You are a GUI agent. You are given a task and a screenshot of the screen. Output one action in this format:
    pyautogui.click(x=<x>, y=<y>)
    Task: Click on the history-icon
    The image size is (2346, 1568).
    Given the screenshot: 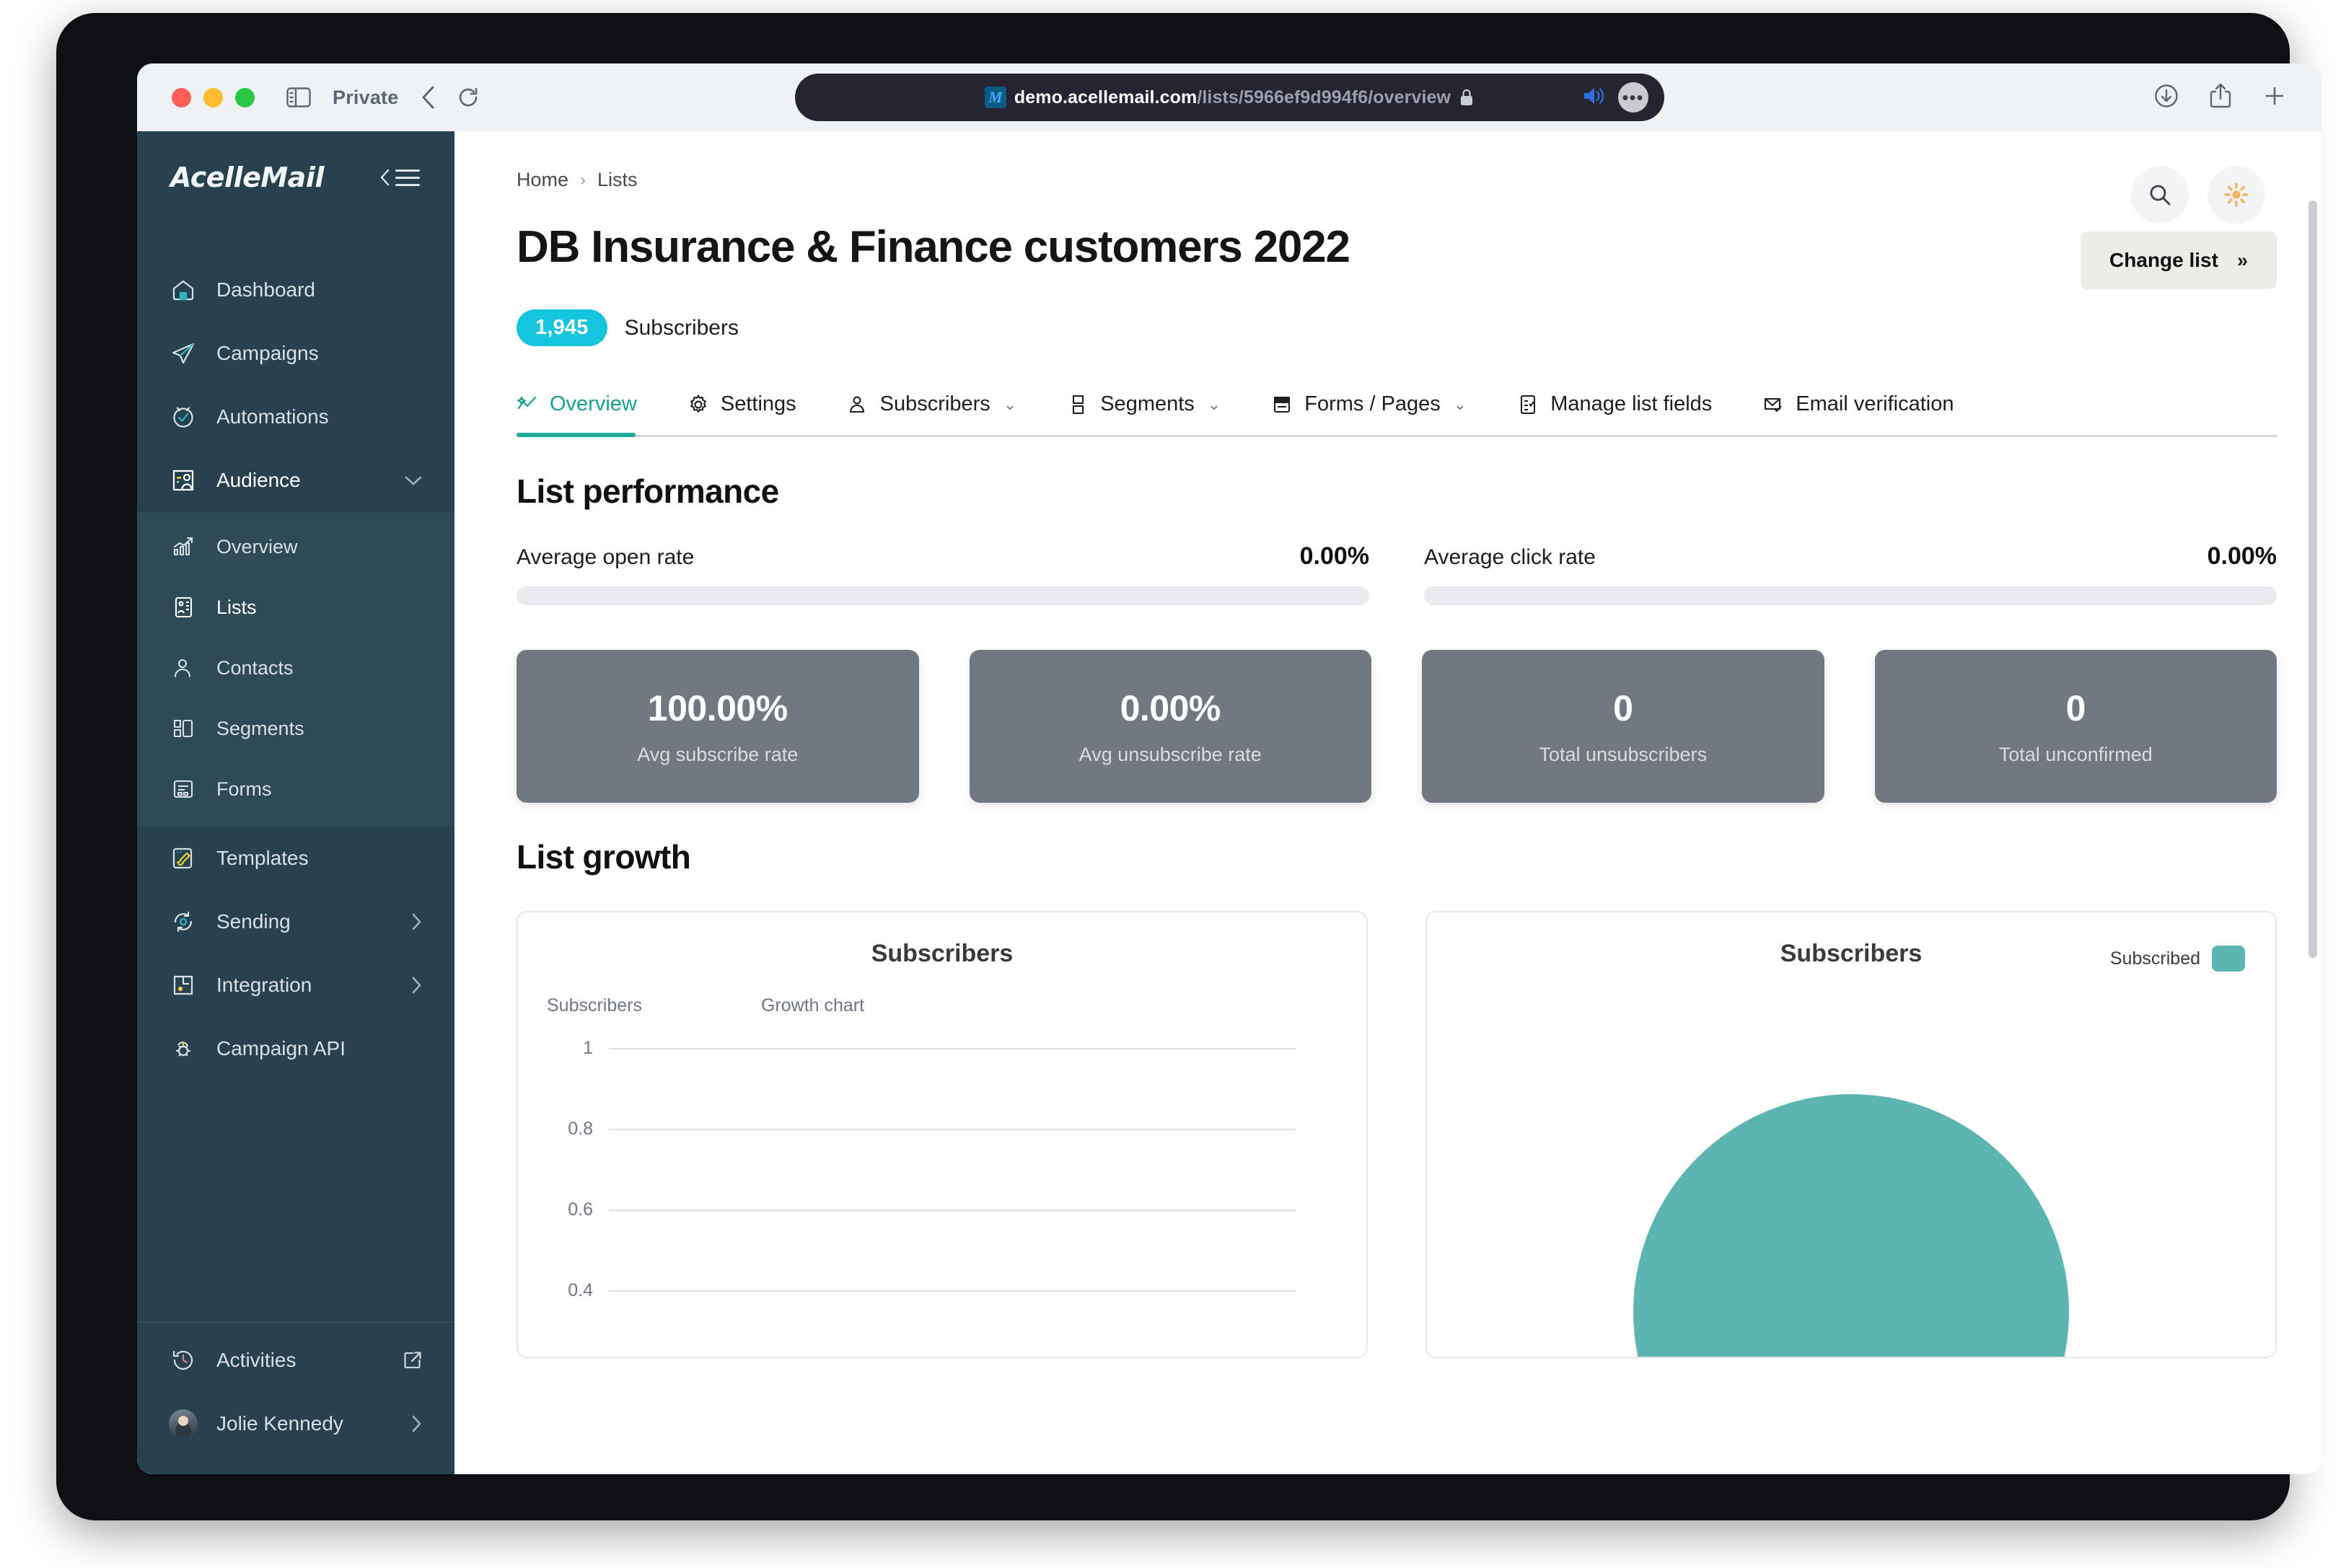 What is the action you would take?
    pyautogui.click(x=183, y=1360)
    